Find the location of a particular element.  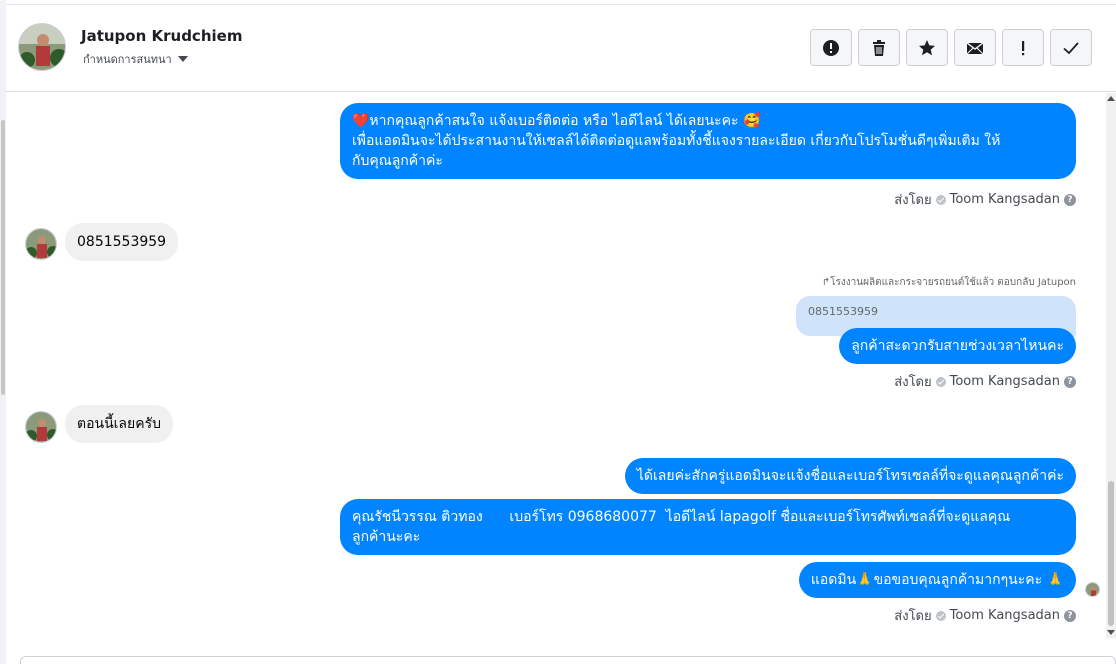

star-icon is located at coordinates (927, 47).